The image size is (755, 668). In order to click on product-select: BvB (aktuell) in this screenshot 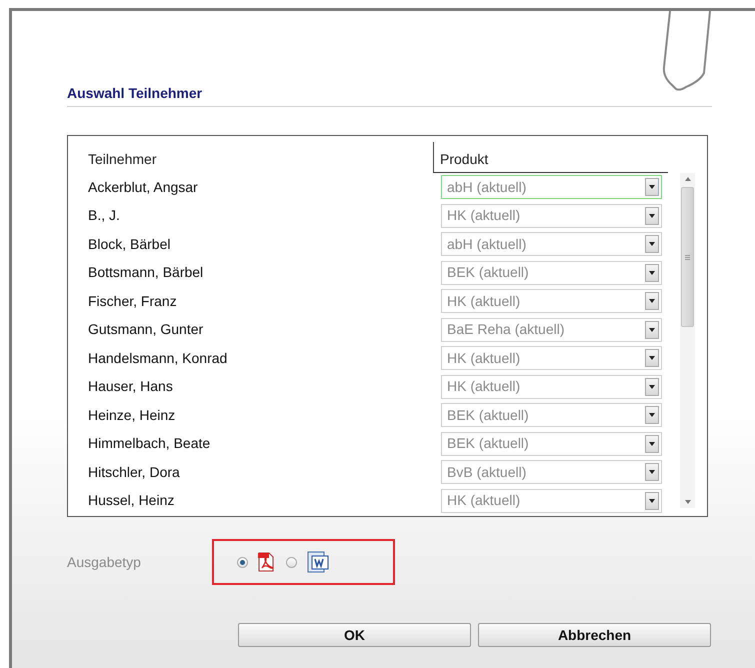, I will do `click(551, 472)`.